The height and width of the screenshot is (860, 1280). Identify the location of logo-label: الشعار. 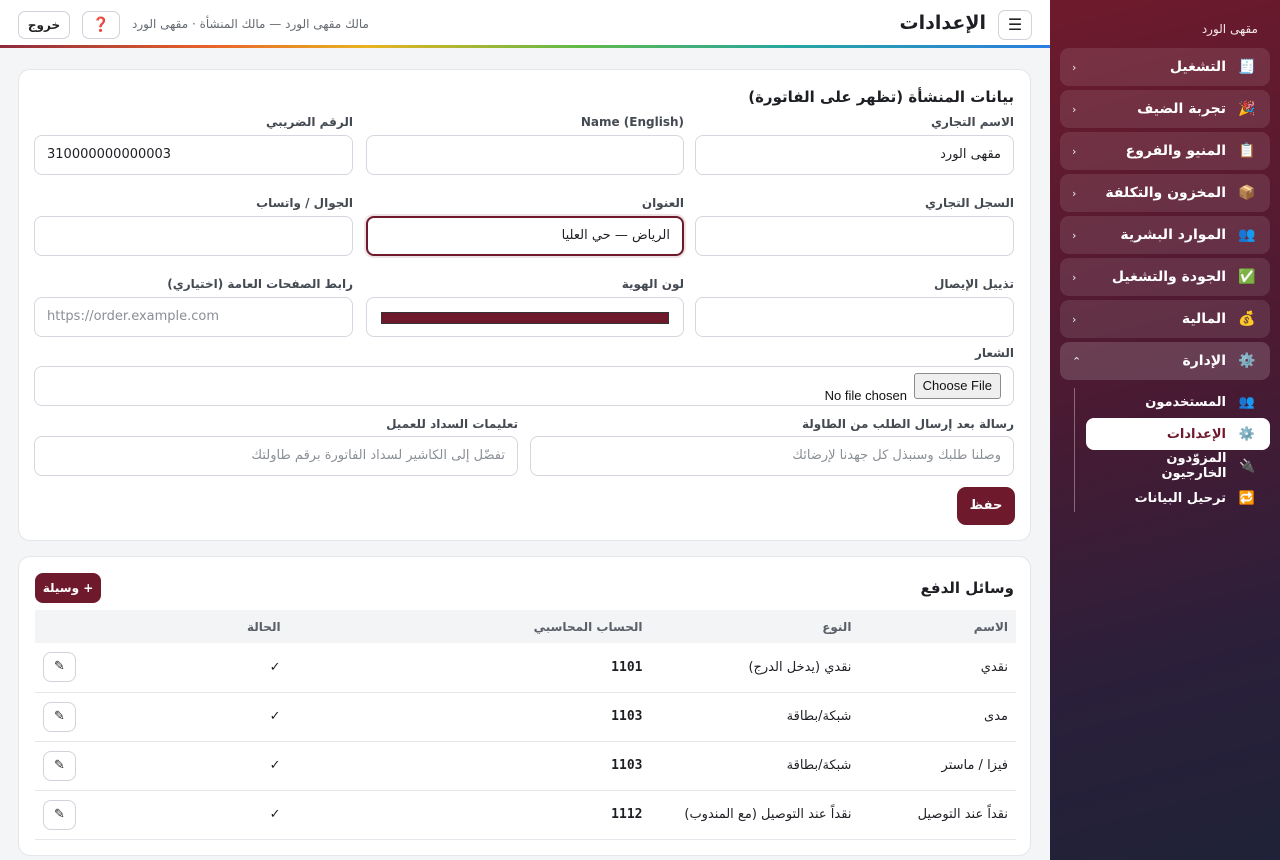
(994, 353).